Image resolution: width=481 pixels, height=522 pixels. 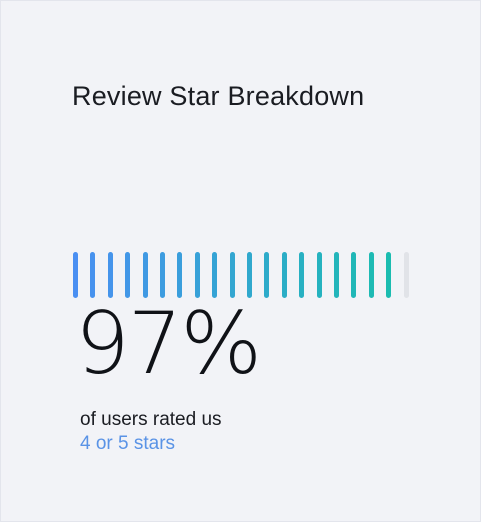 What do you see at coordinates (128, 443) in the screenshot?
I see `highlight-text: 4 or 5 stars` at bounding box center [128, 443].